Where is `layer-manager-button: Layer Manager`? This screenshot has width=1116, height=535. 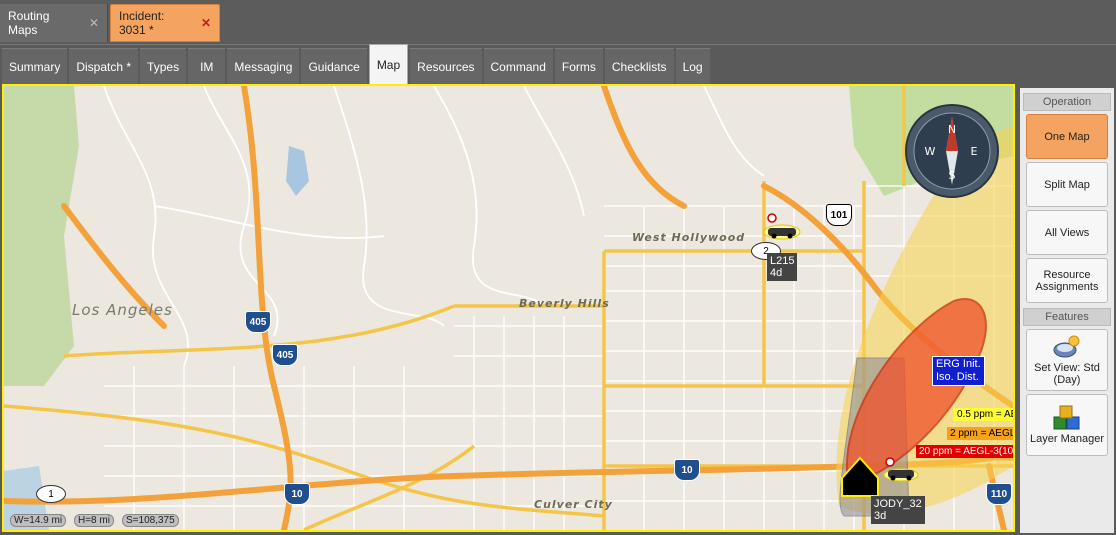 layer-manager-button: Layer Manager is located at coordinates (1067, 425).